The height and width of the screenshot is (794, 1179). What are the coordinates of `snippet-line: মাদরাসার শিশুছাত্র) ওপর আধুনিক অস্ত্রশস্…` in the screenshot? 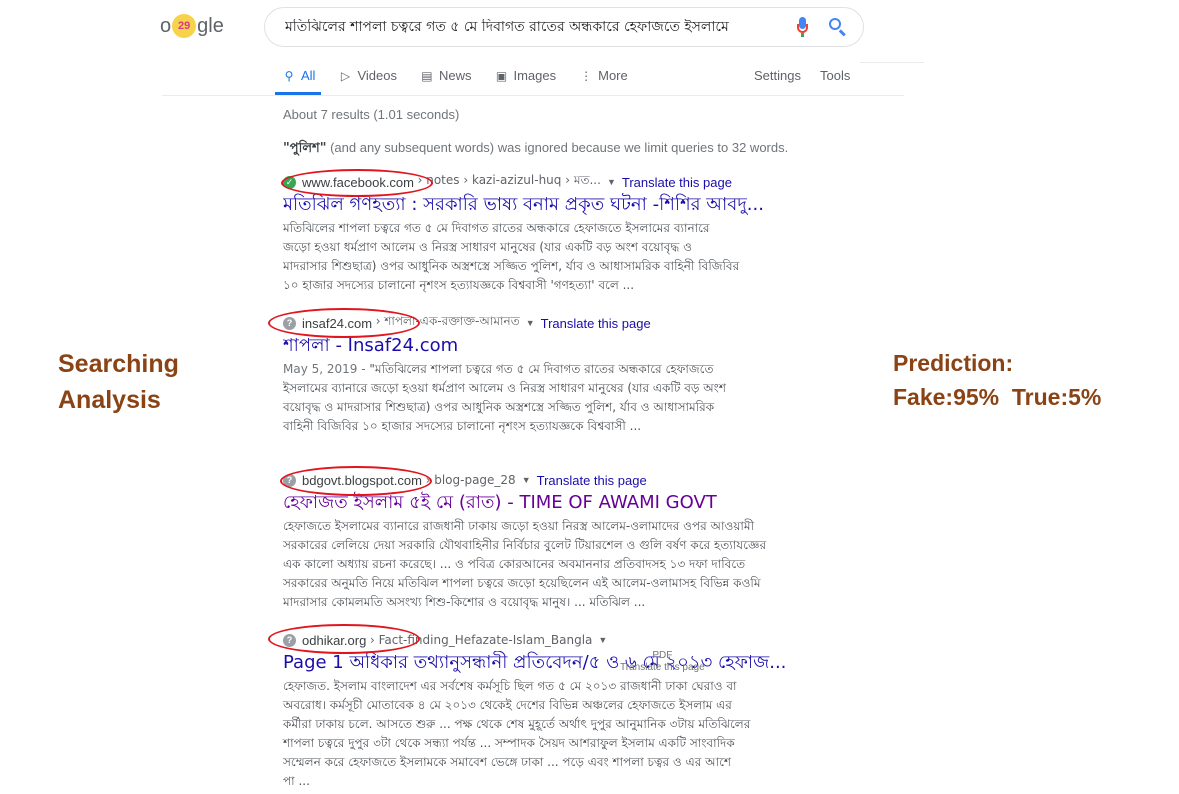 It's located at (511, 266).